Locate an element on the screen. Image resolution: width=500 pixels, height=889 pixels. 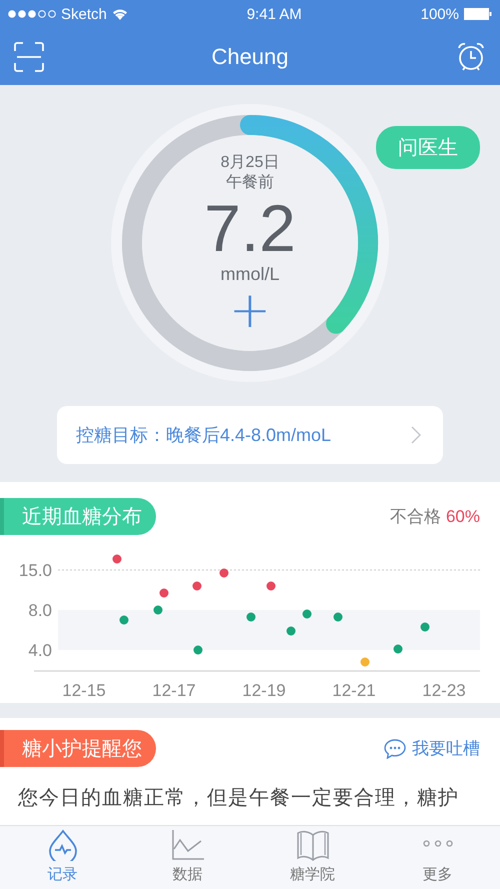
x-tick-label: 12-17 is located at coordinates (174, 690).